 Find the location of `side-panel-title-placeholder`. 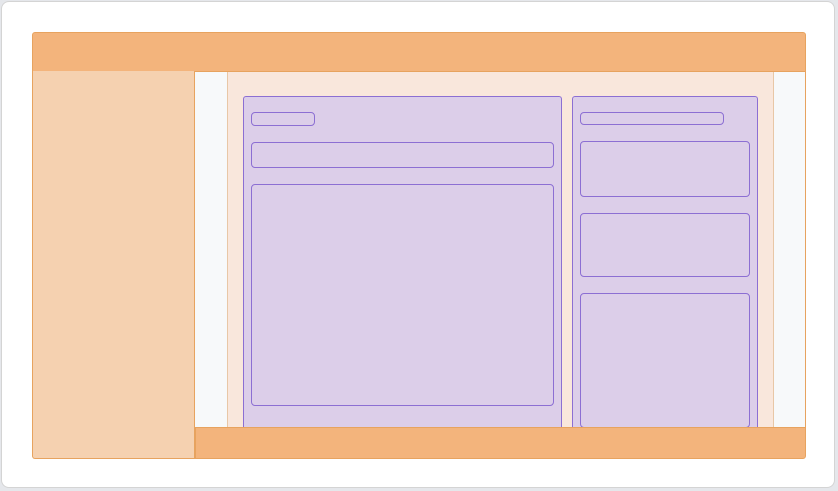

side-panel-title-placeholder is located at coordinates (652, 118).